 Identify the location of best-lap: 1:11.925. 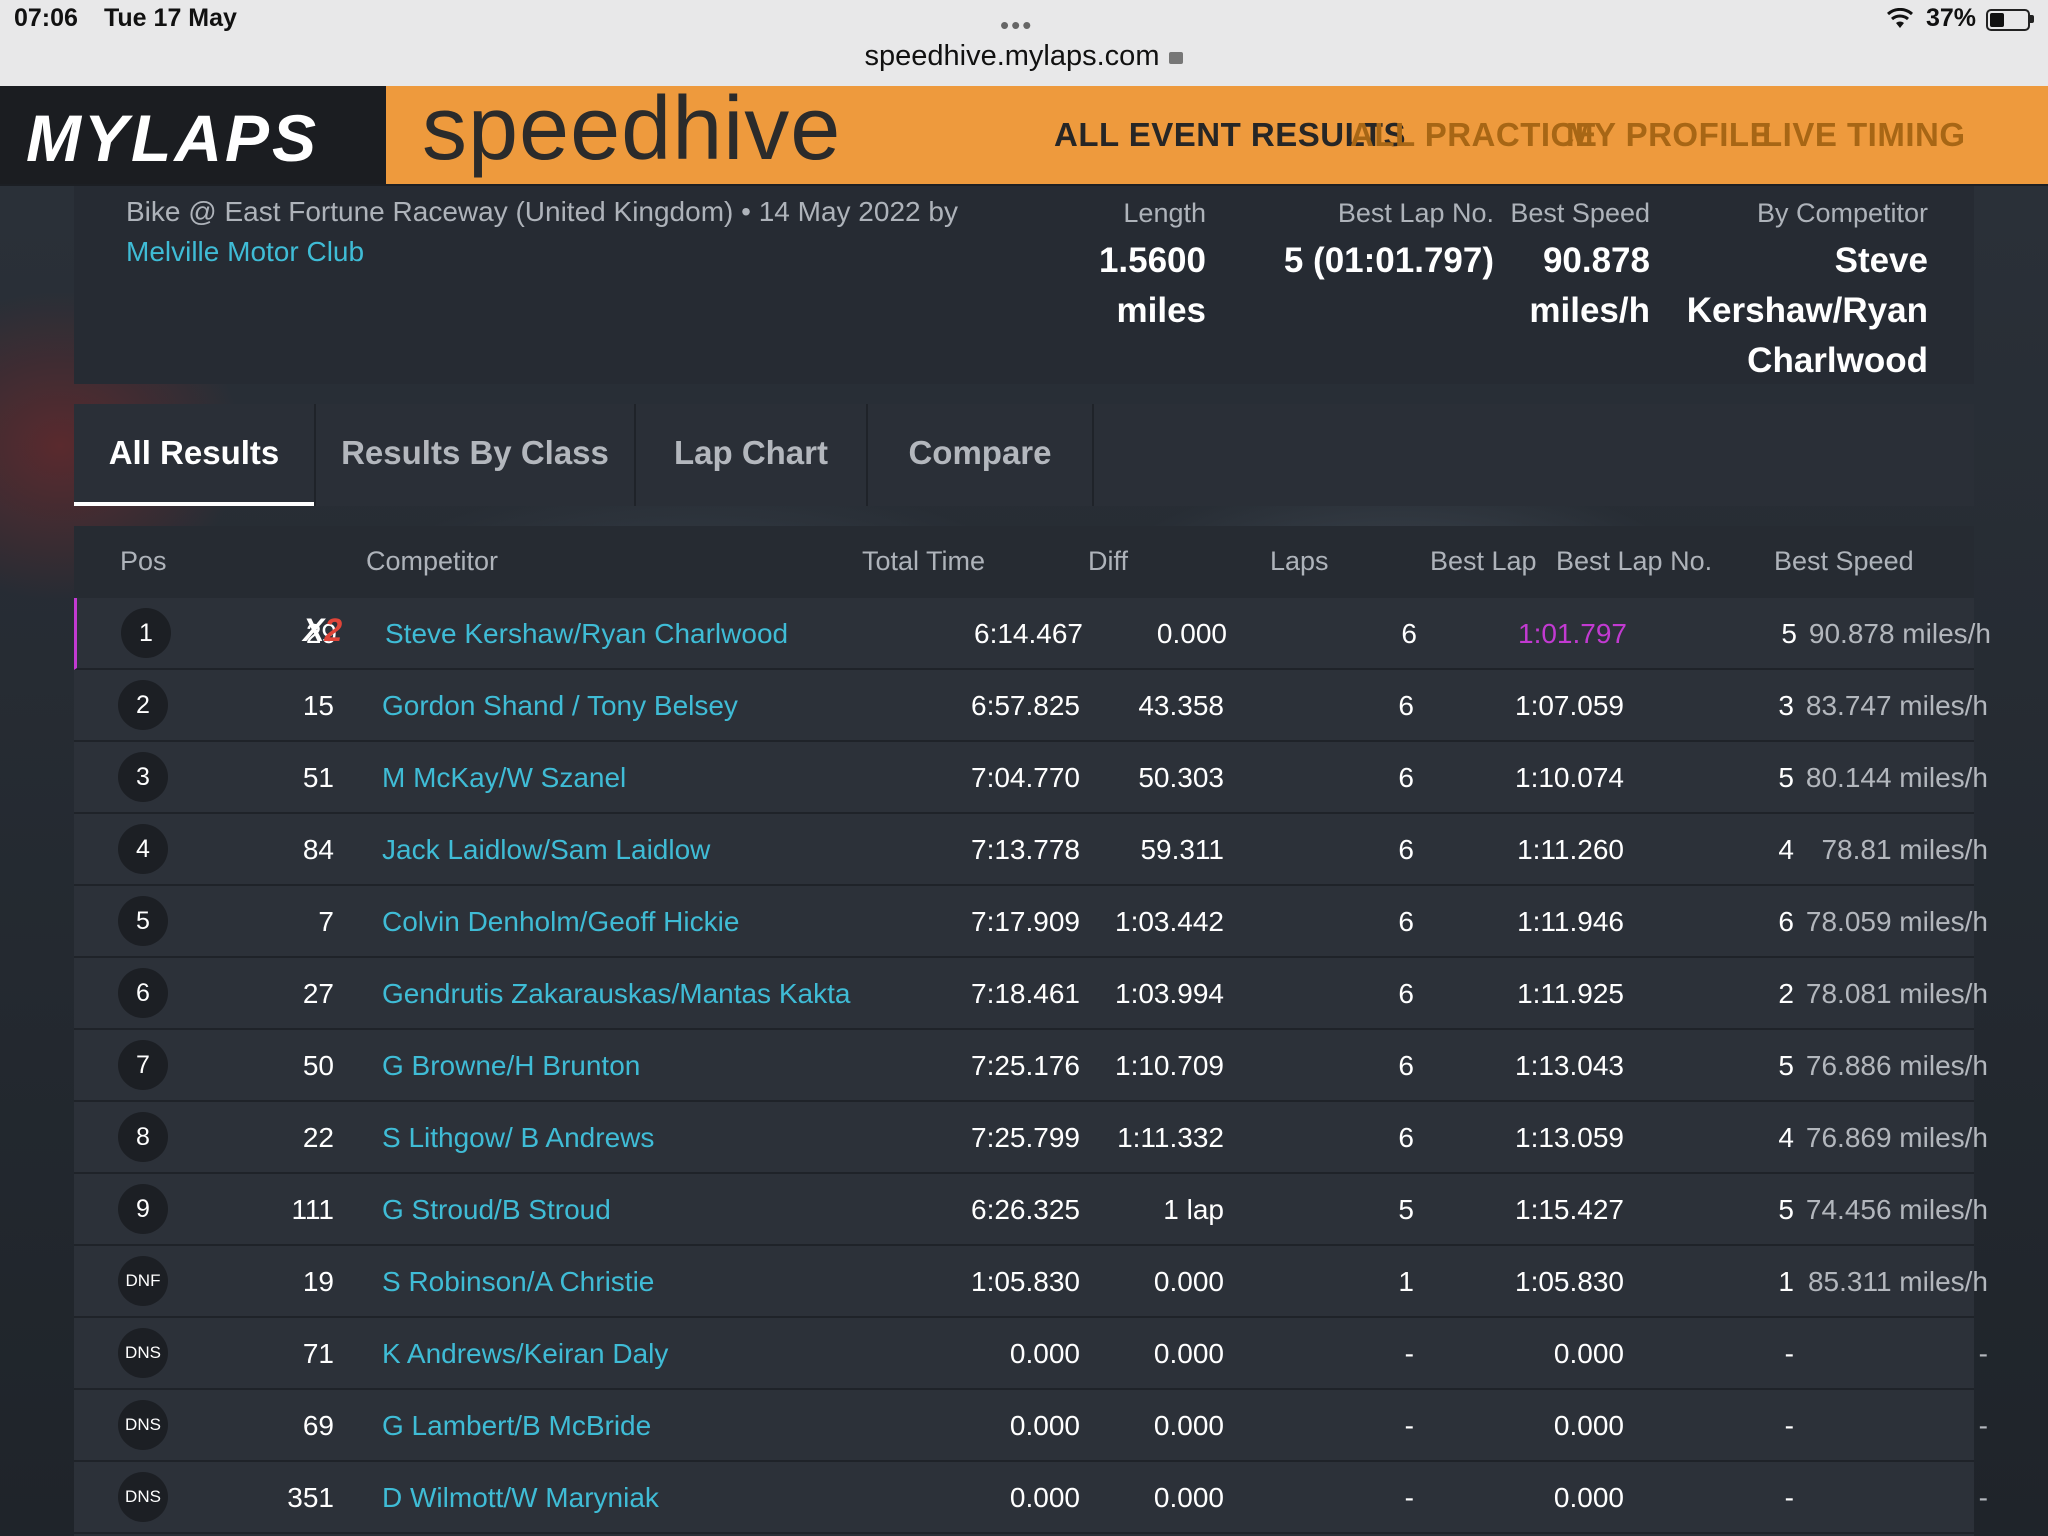
(1570, 993).